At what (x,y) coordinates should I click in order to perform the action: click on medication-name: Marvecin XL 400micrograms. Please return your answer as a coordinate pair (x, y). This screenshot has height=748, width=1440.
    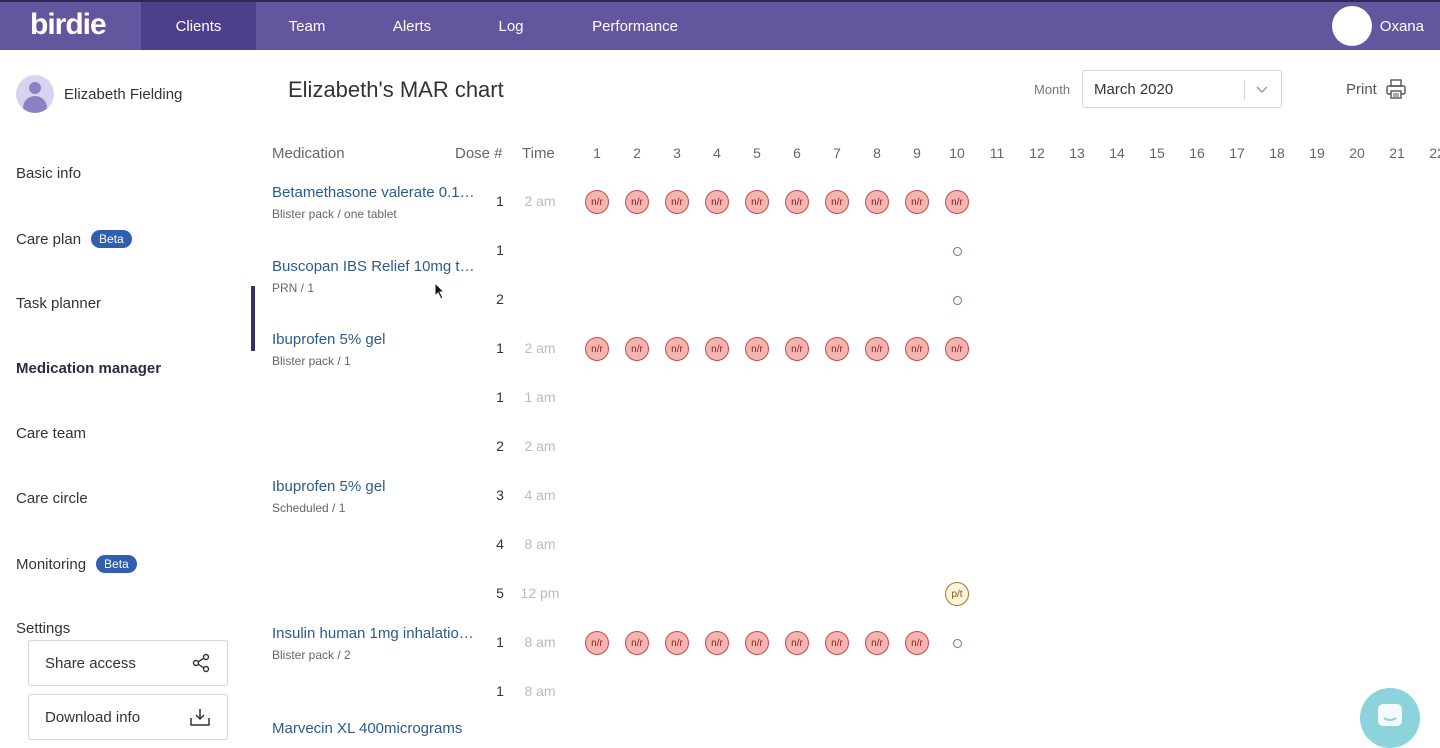
    Looking at the image, I should click on (376, 728).